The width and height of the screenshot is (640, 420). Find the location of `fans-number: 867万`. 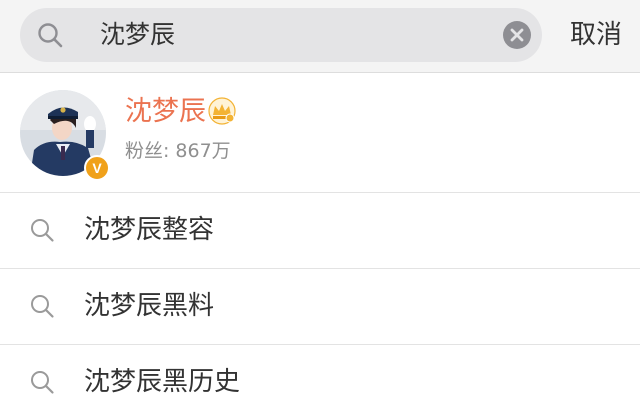

fans-number: 867万 is located at coordinates (203, 151).